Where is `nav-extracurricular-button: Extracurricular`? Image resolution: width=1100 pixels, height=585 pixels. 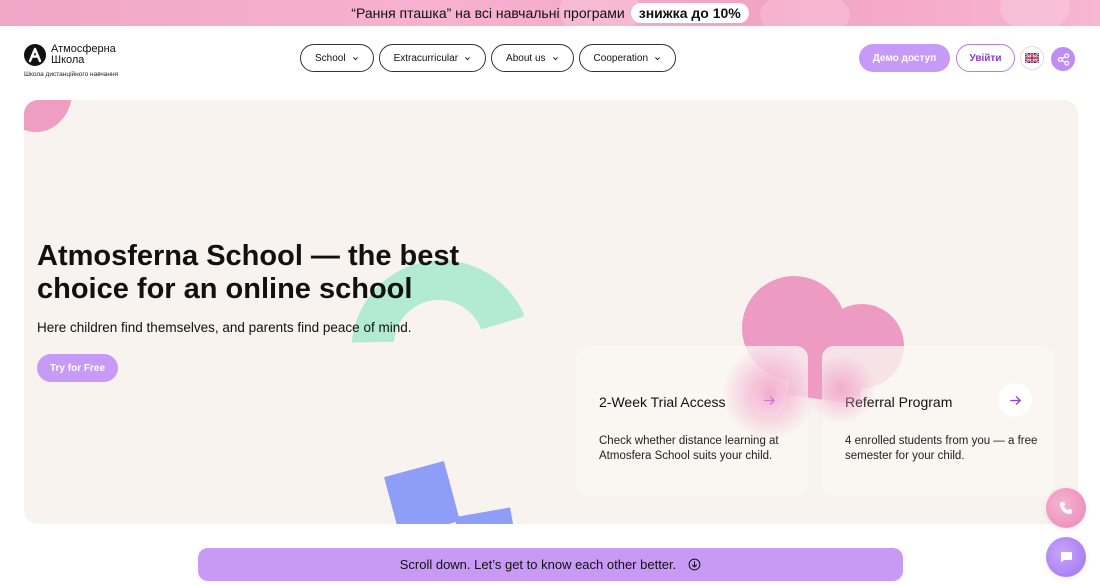 nav-extracurricular-button: Extracurricular is located at coordinates (432, 58).